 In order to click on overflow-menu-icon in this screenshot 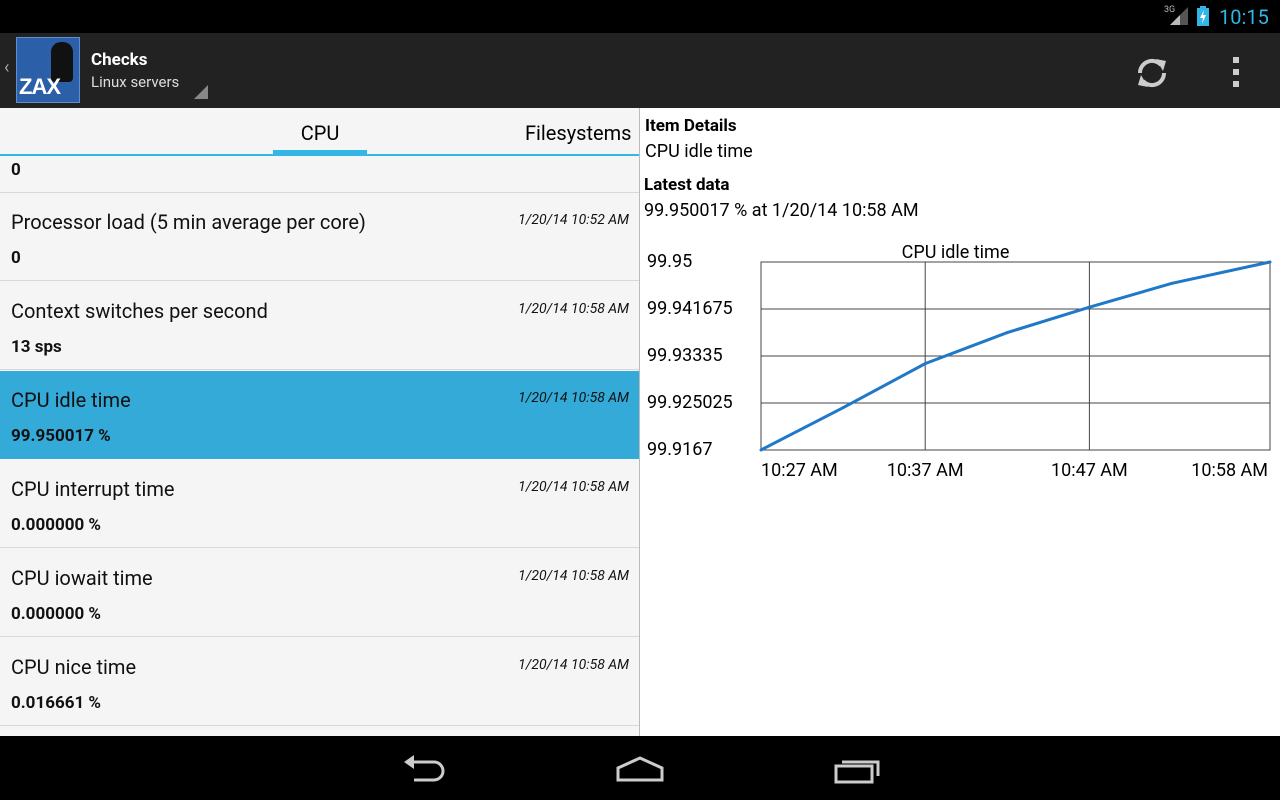, I will do `click(1236, 73)`.